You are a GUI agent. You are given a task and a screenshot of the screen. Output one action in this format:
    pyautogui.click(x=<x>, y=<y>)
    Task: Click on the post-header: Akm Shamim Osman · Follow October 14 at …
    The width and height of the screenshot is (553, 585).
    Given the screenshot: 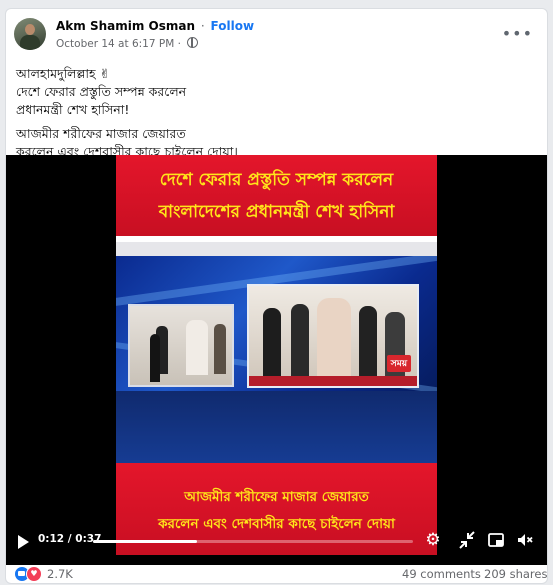 What is the action you would take?
    pyautogui.click(x=276, y=38)
    